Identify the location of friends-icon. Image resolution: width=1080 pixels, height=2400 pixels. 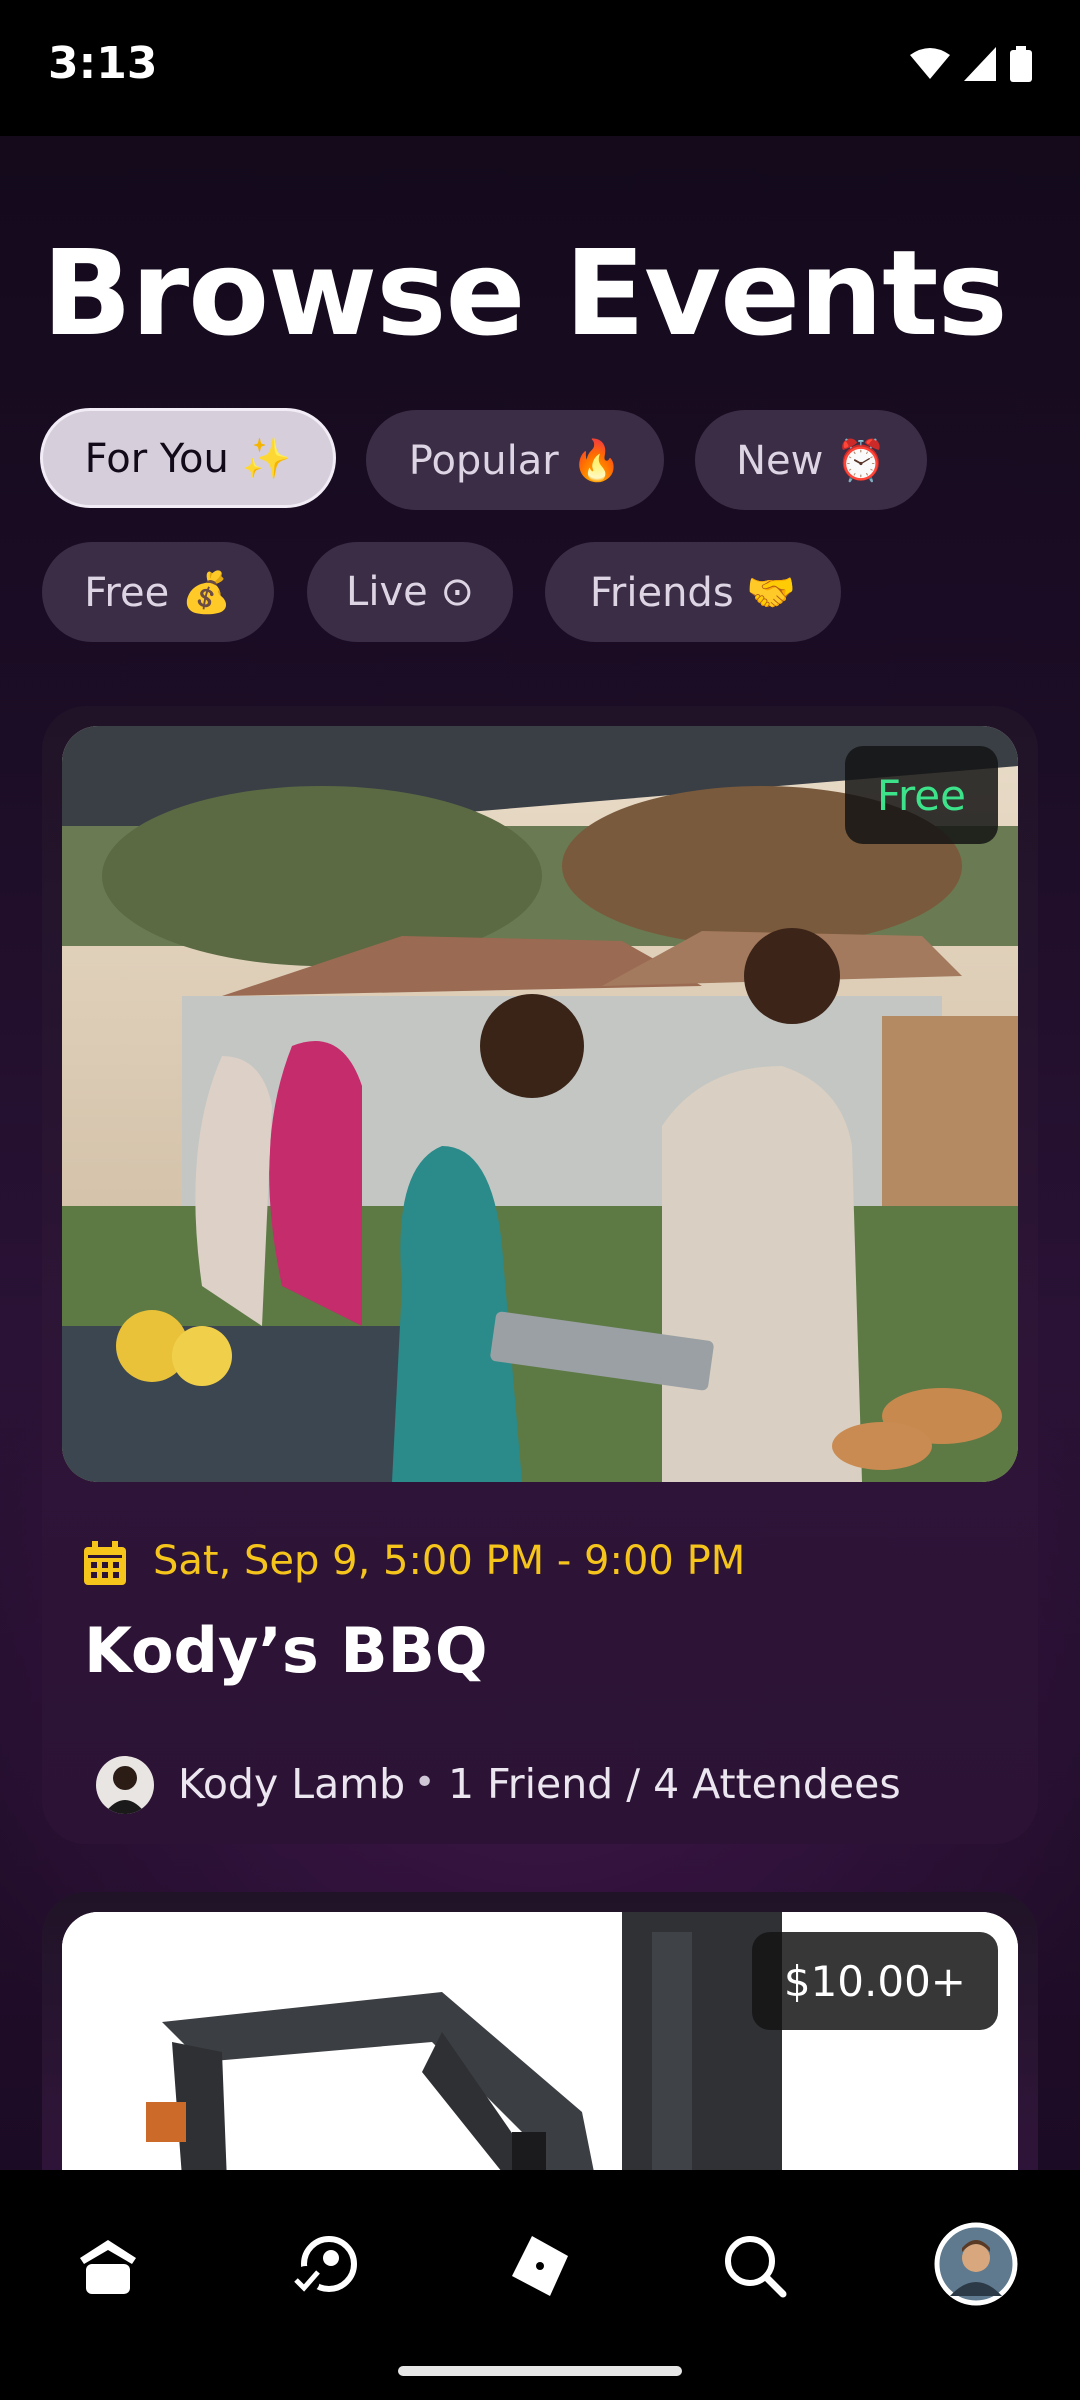
(324, 2265).